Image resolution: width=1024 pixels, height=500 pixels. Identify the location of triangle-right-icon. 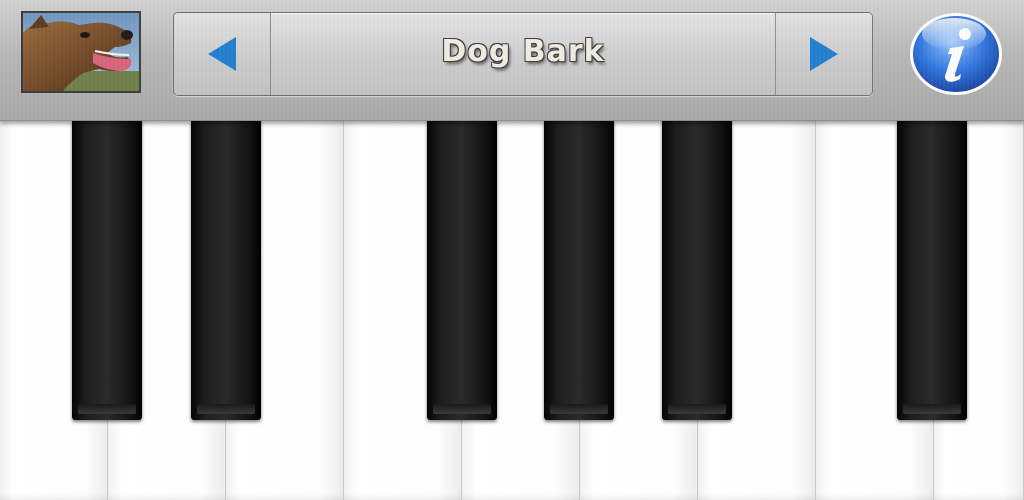
(824, 54).